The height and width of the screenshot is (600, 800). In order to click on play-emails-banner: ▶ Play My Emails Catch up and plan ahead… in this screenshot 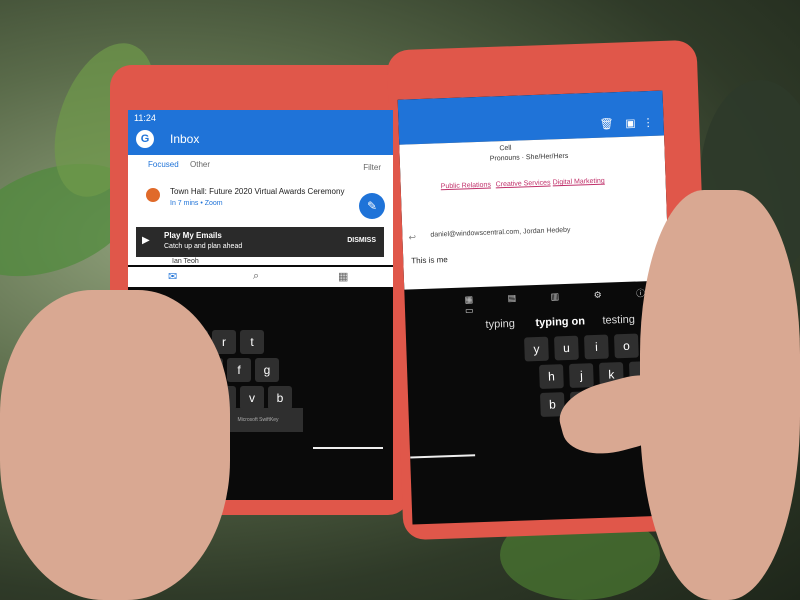, I will do `click(260, 242)`.